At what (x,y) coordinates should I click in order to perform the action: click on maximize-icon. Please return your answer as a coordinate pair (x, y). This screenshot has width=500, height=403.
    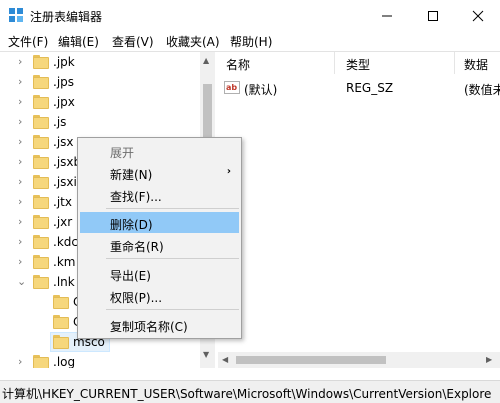
    Looking at the image, I should click on (433, 15).